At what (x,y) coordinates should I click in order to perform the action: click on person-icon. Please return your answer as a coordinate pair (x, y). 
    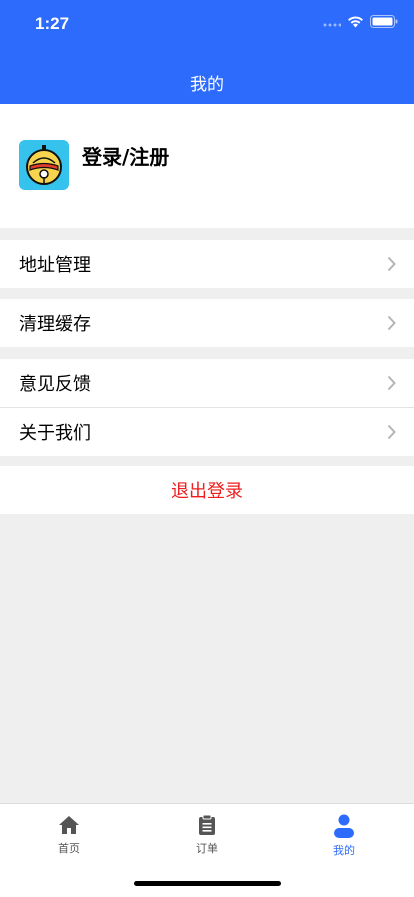
    Looking at the image, I should click on (344, 826).